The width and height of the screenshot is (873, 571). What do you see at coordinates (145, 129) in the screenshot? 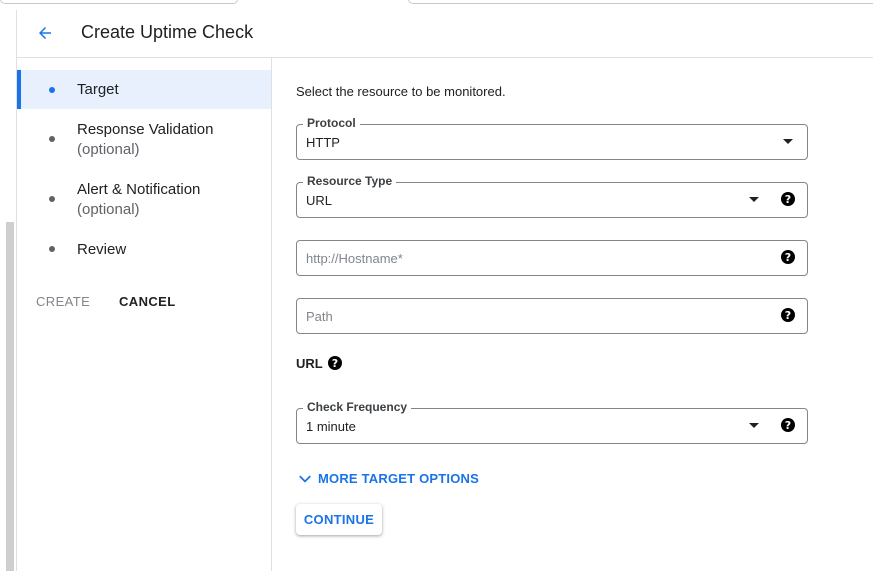
I see `step-label: Response Validation` at bounding box center [145, 129].